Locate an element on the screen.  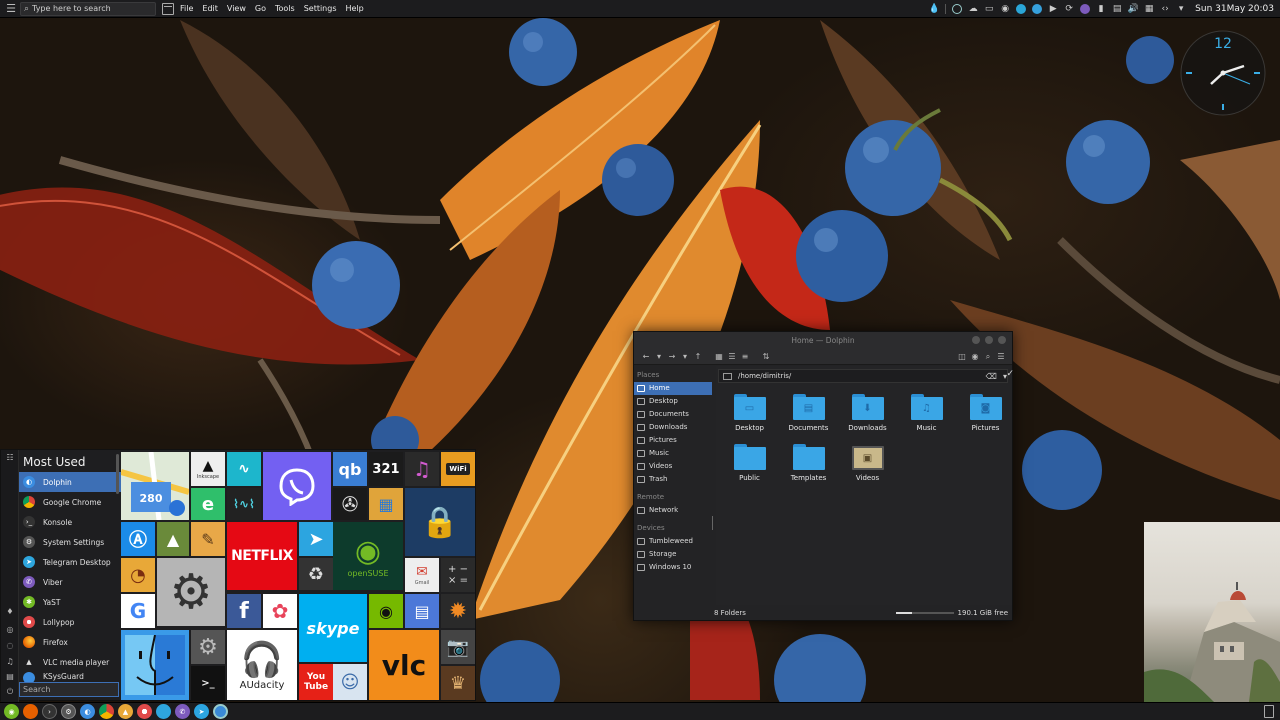
tile-gimp: ✎ is located at coordinates (208, 539).